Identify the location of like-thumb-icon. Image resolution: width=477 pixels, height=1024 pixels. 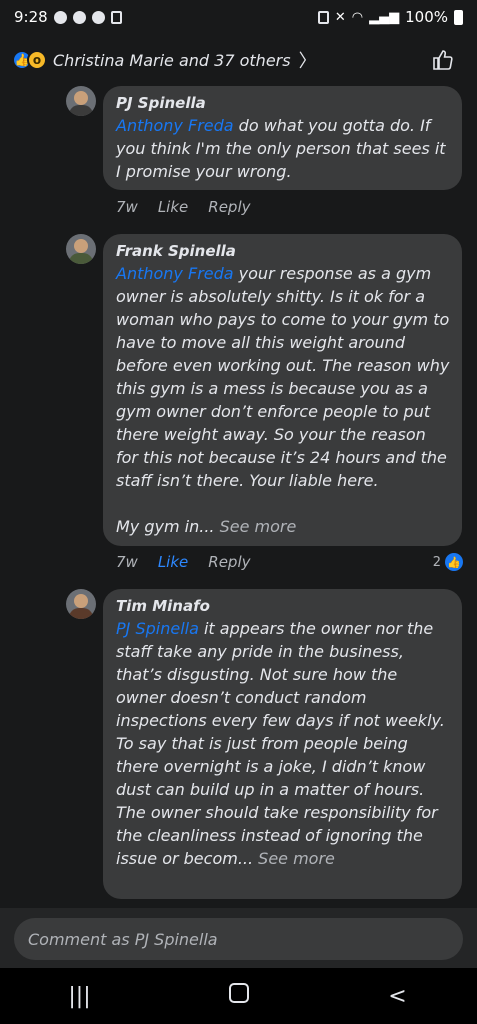
(443, 62).